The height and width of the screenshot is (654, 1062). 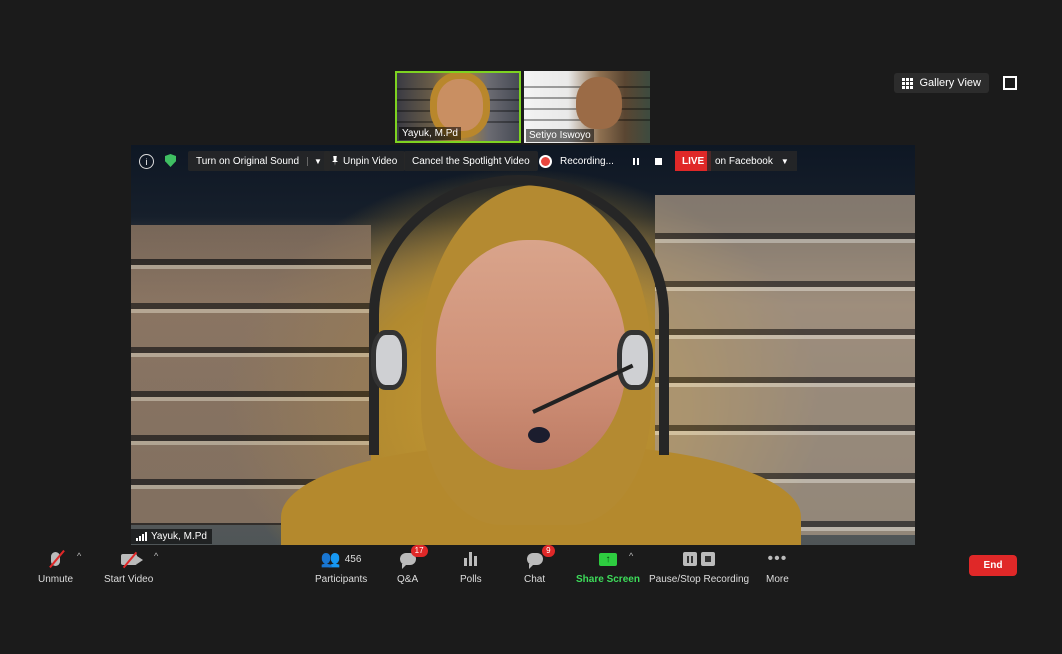 I want to click on grid-icon, so click(x=908, y=83).